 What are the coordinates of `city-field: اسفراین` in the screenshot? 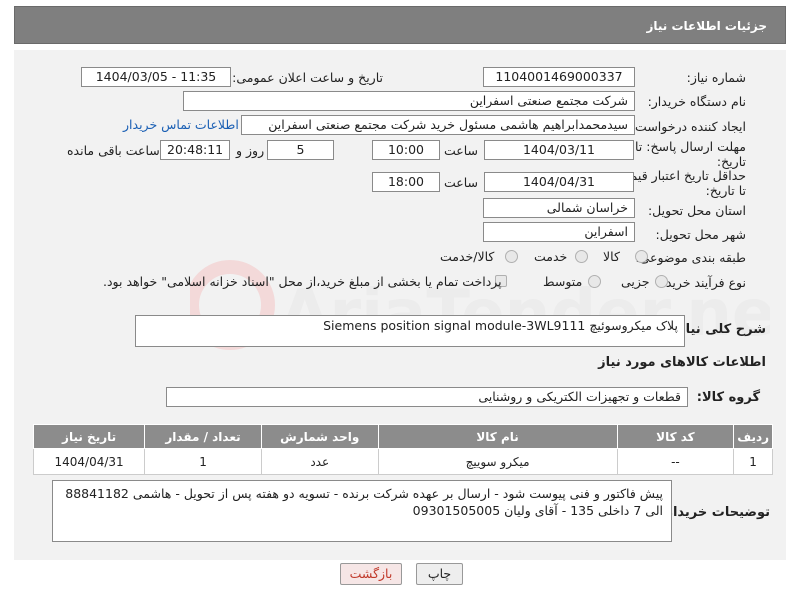 It's located at (559, 232).